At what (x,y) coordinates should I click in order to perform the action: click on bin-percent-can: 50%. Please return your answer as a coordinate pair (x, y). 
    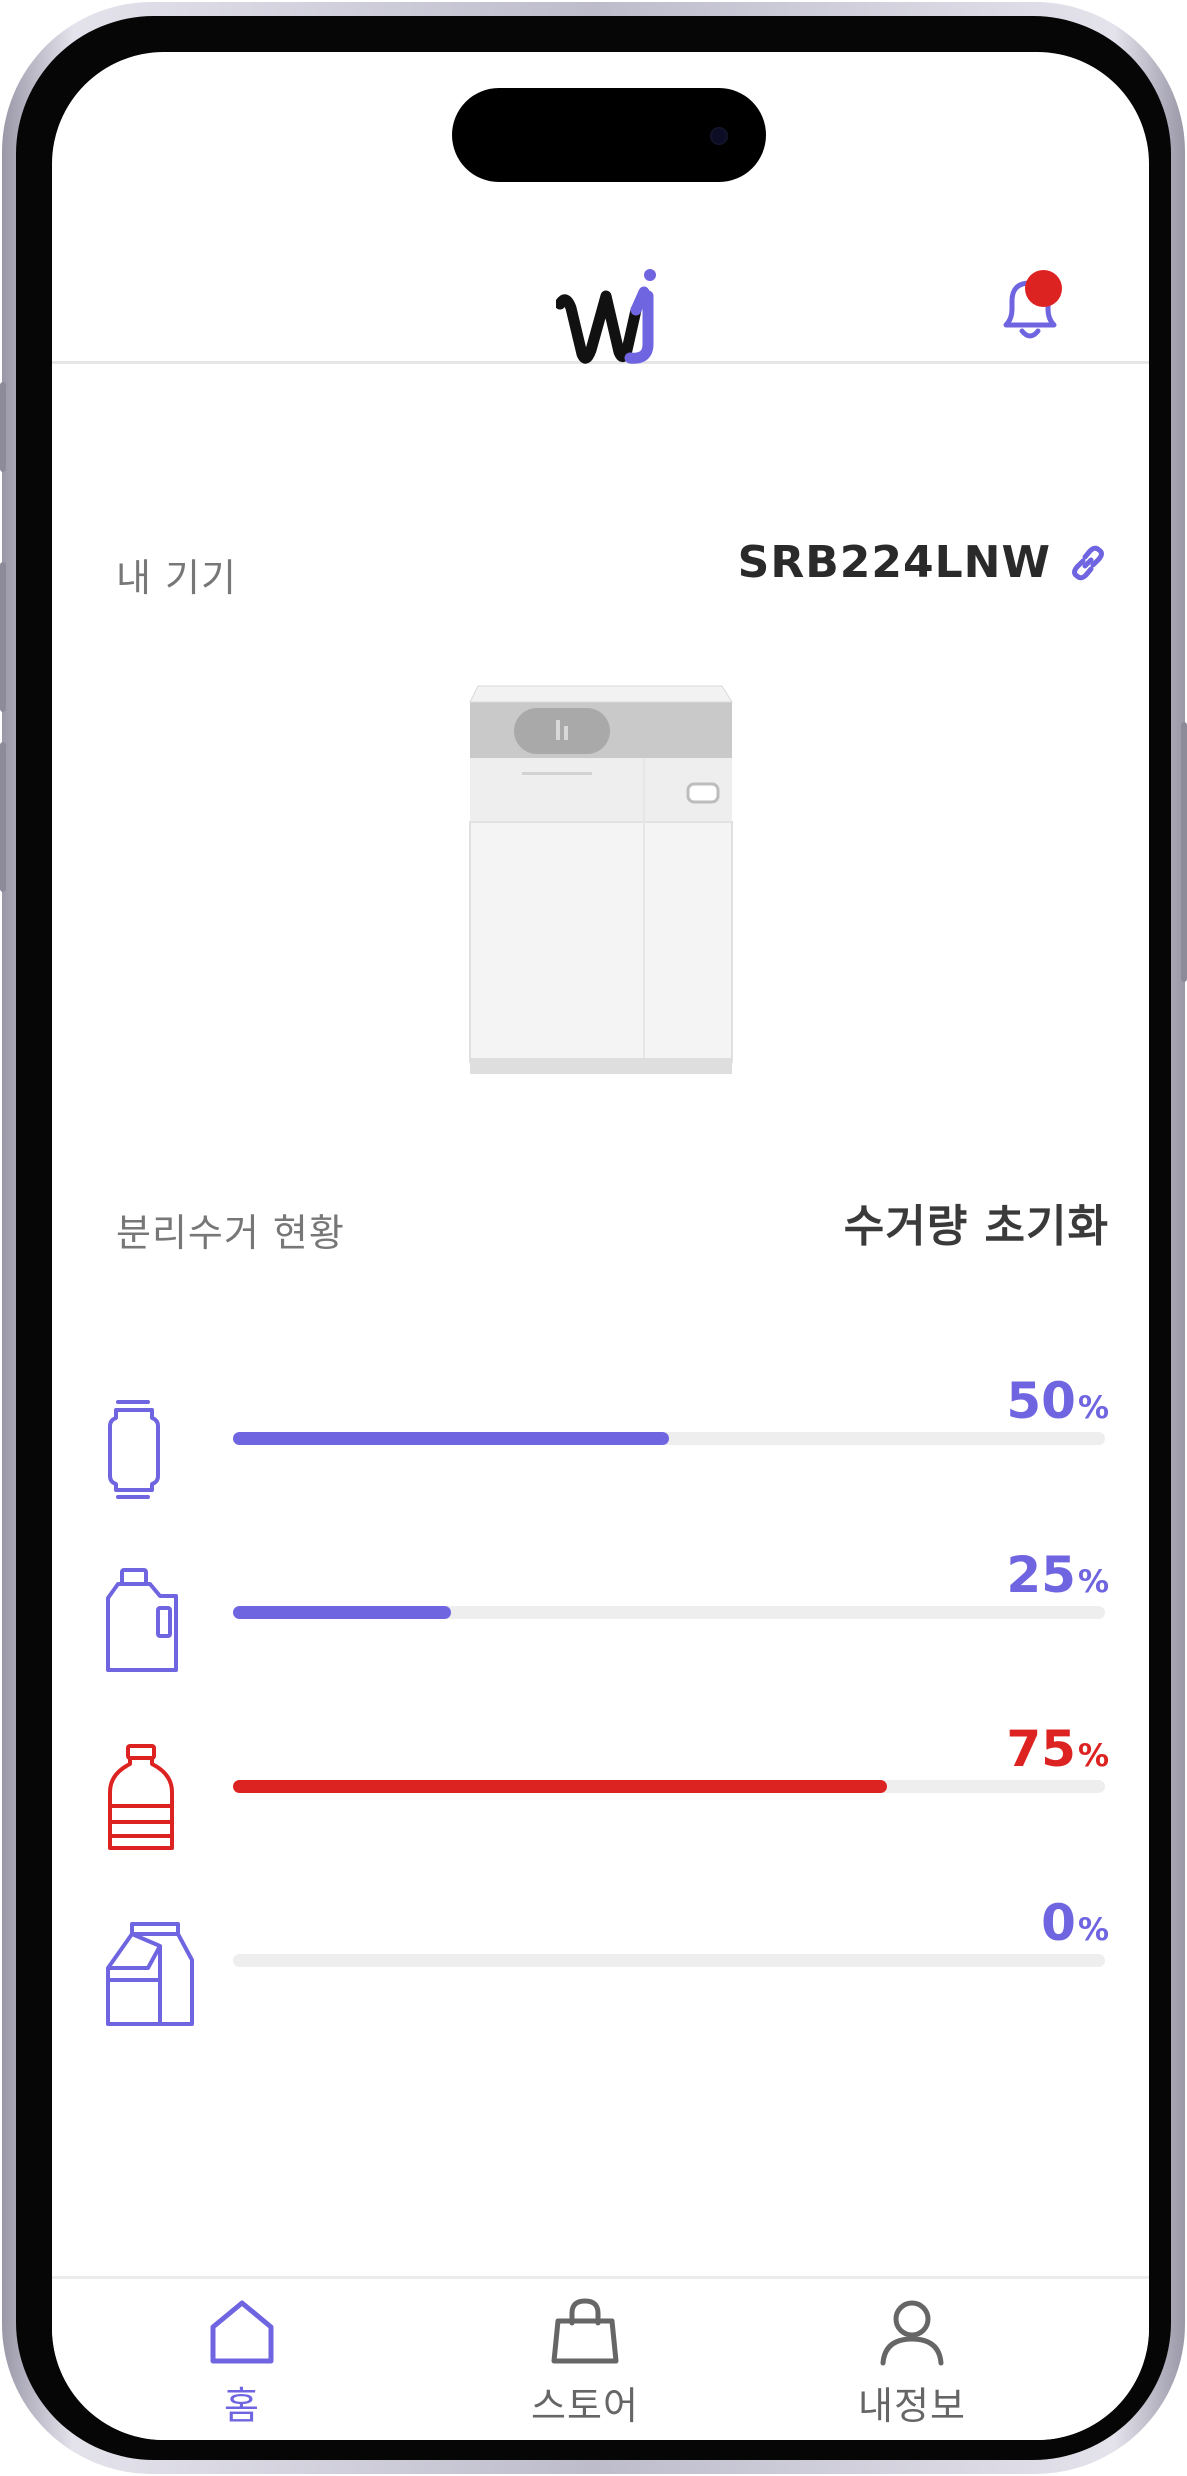
    Looking at the image, I should click on (1057, 1401).